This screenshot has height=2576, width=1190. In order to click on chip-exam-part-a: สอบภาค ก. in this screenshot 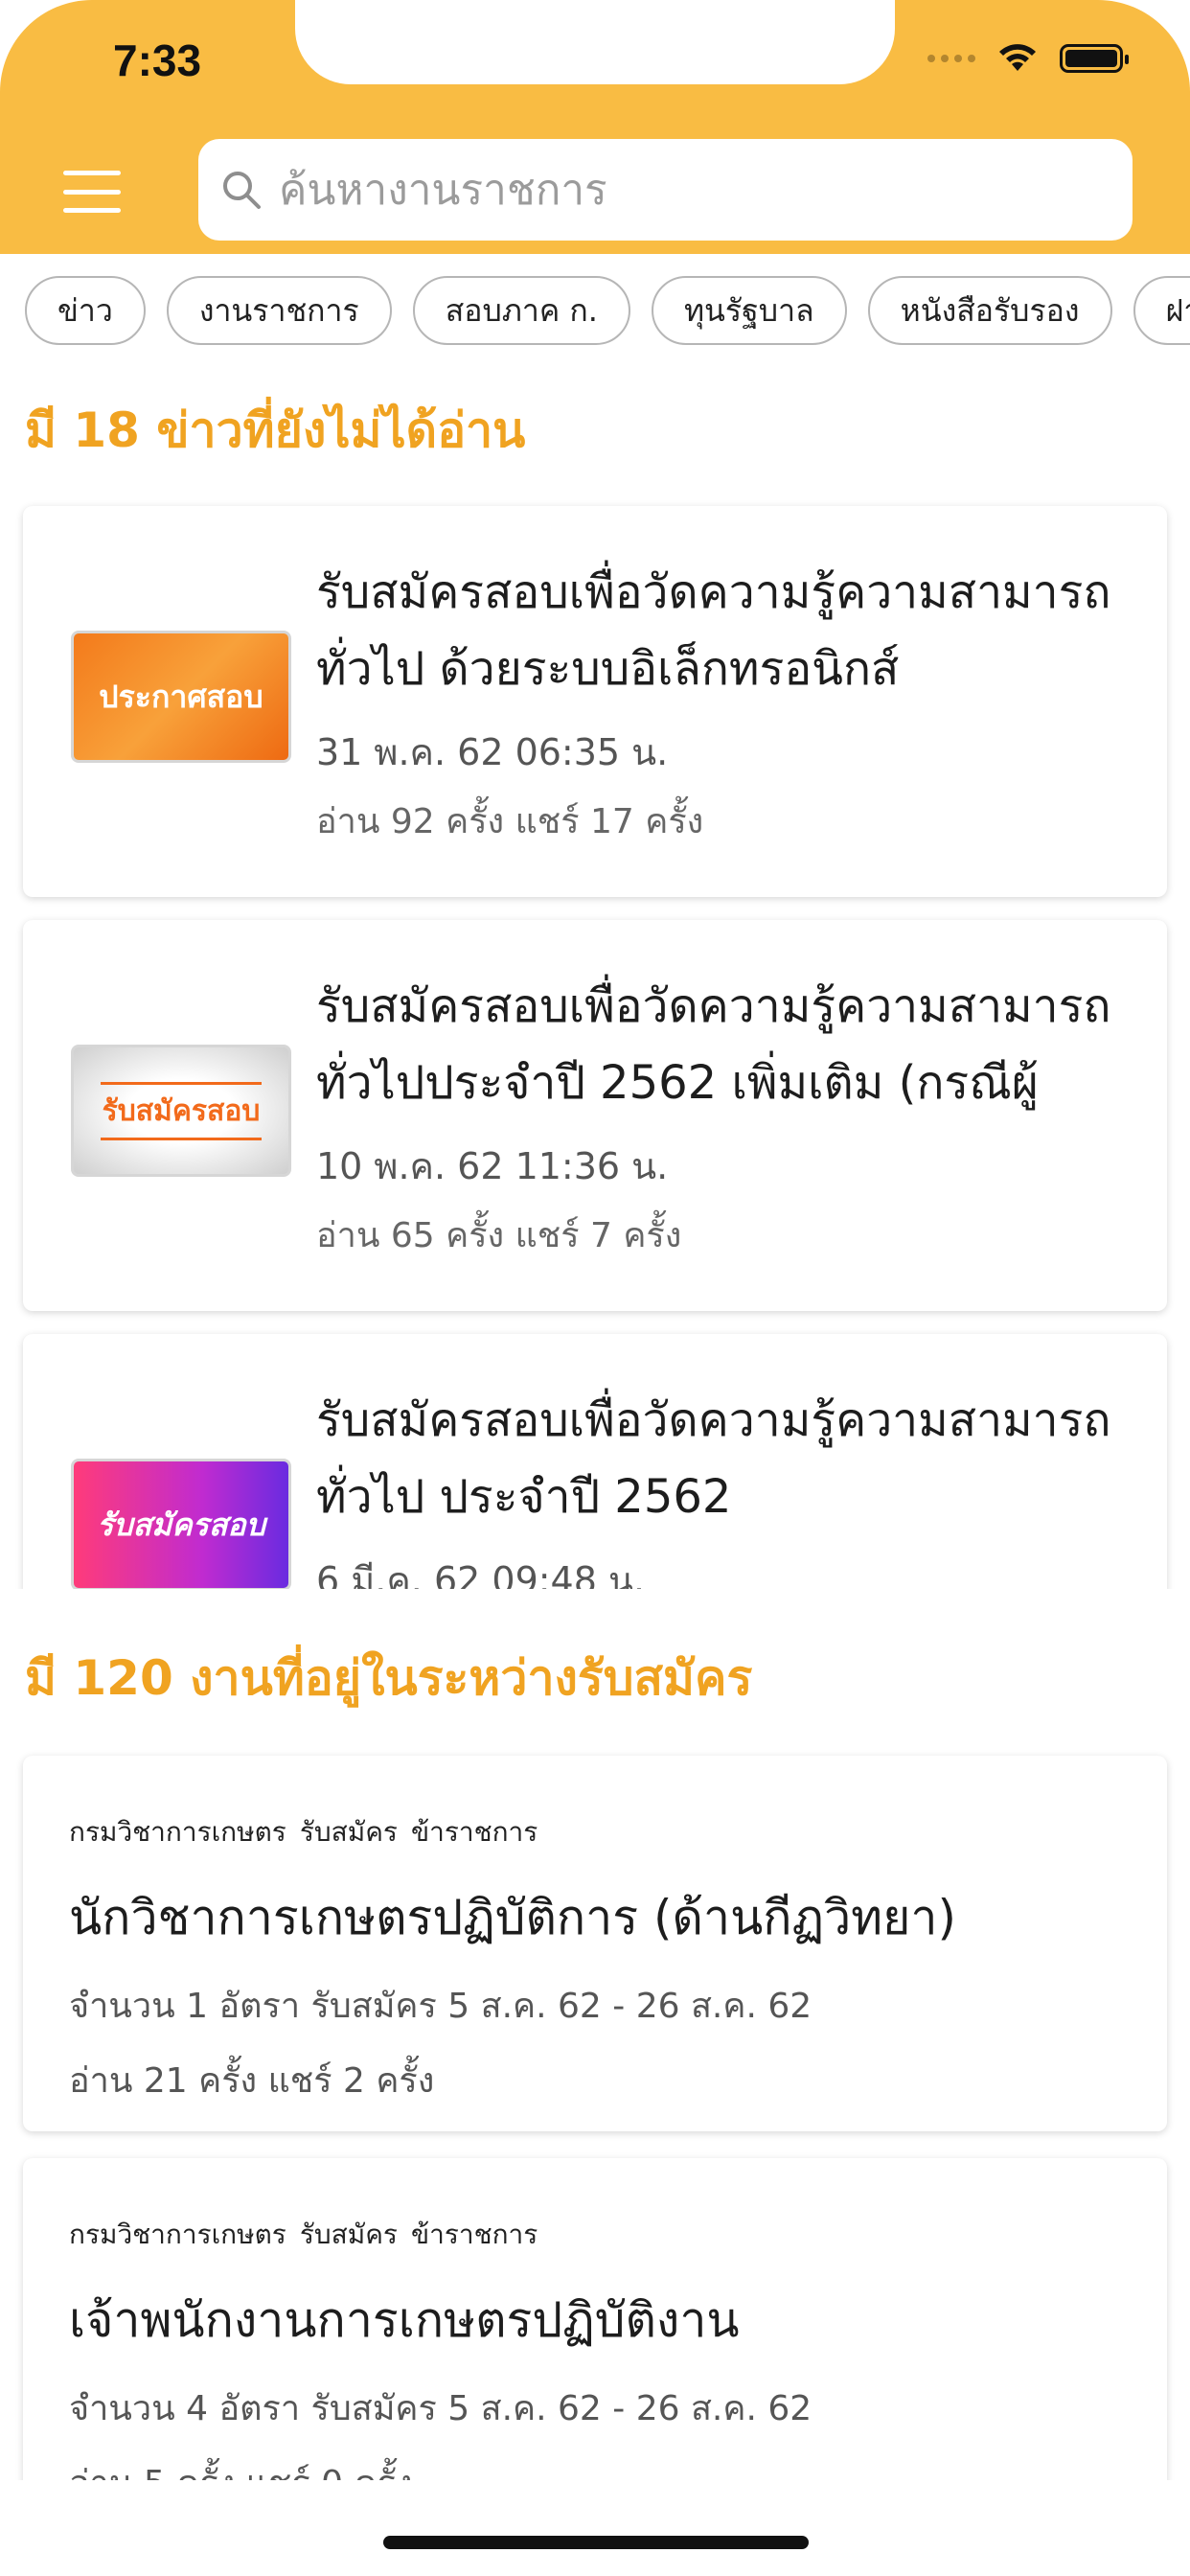, I will do `click(521, 310)`.